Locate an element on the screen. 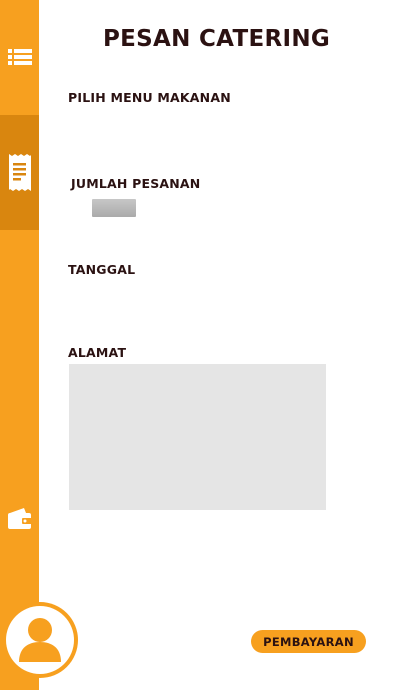 This screenshot has height=690, width=400. address-label: ALAMAT is located at coordinates (97, 352).